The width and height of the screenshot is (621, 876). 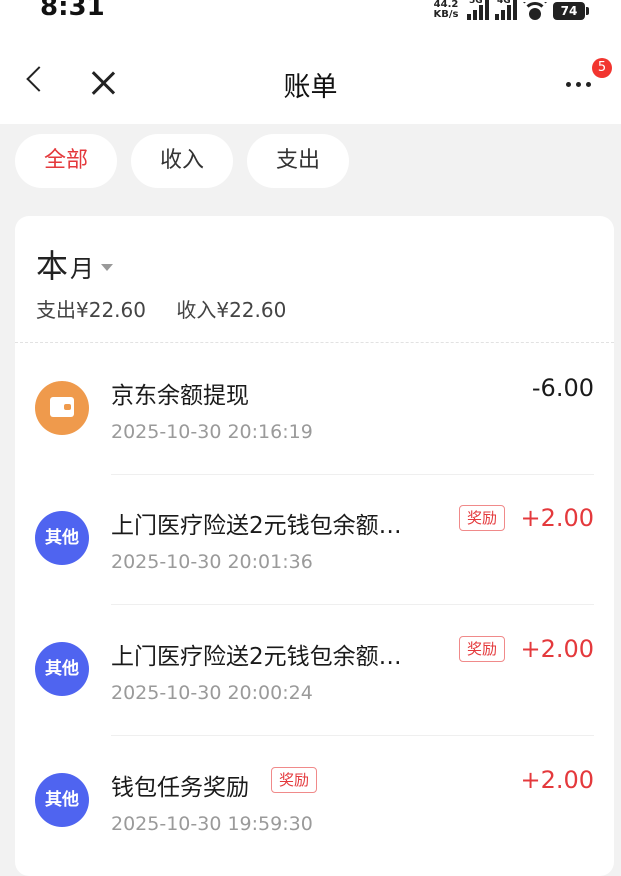 What do you see at coordinates (314, 342) in the screenshot?
I see `divider` at bounding box center [314, 342].